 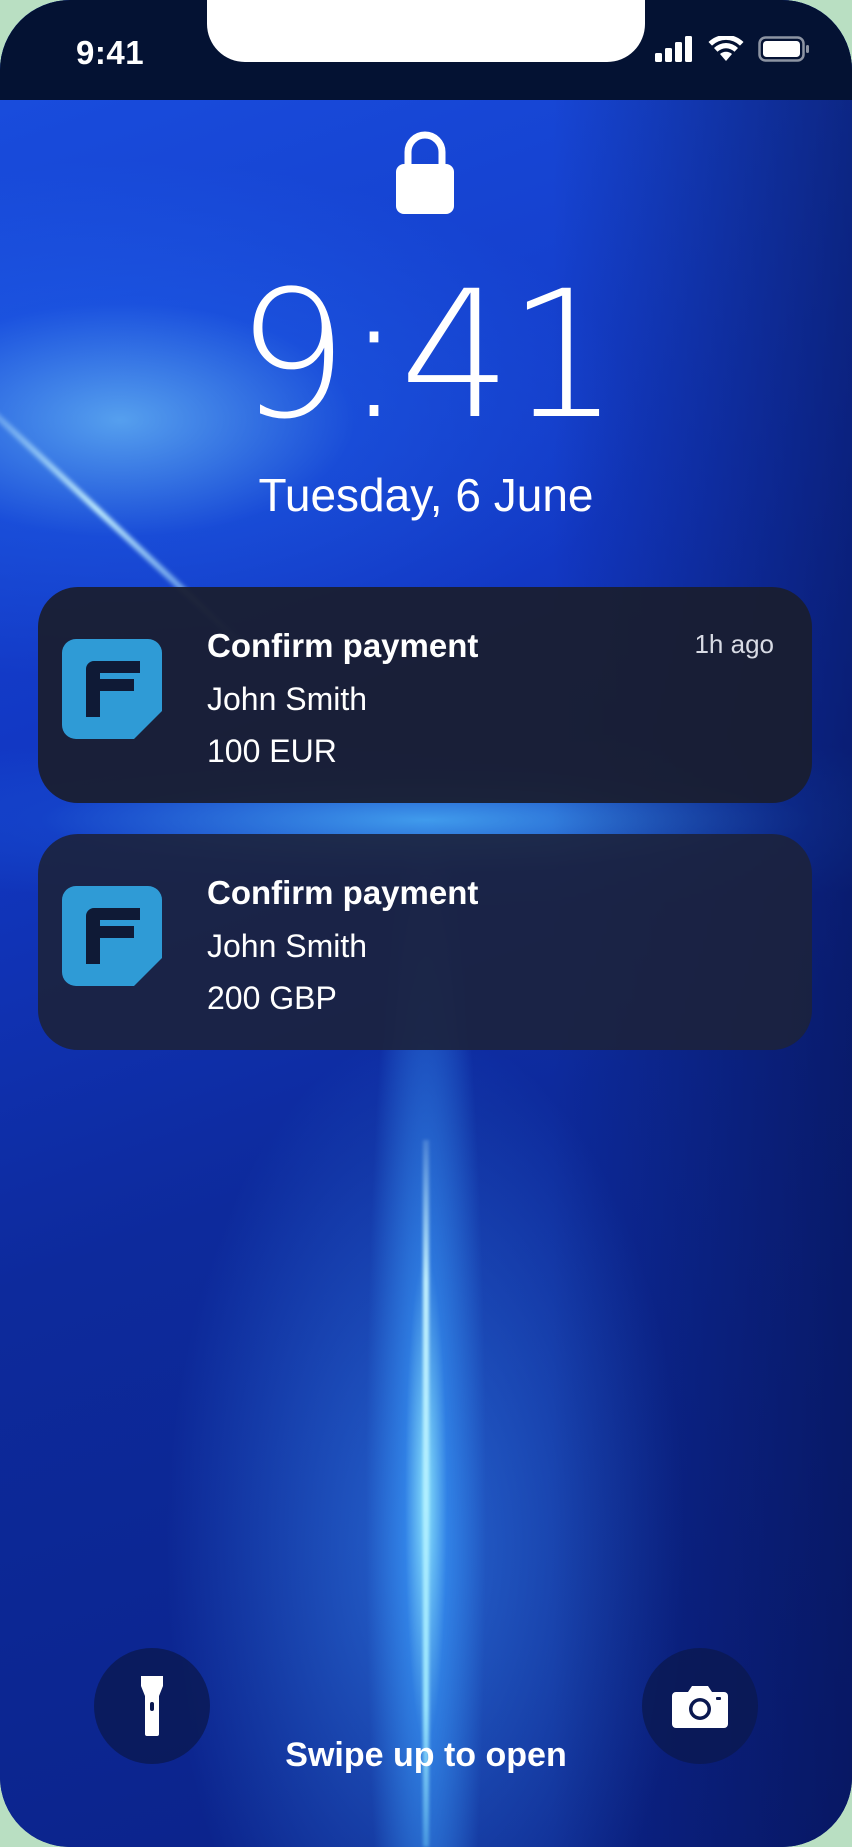 I want to click on notification-amount: 100 EUR, so click(x=272, y=751).